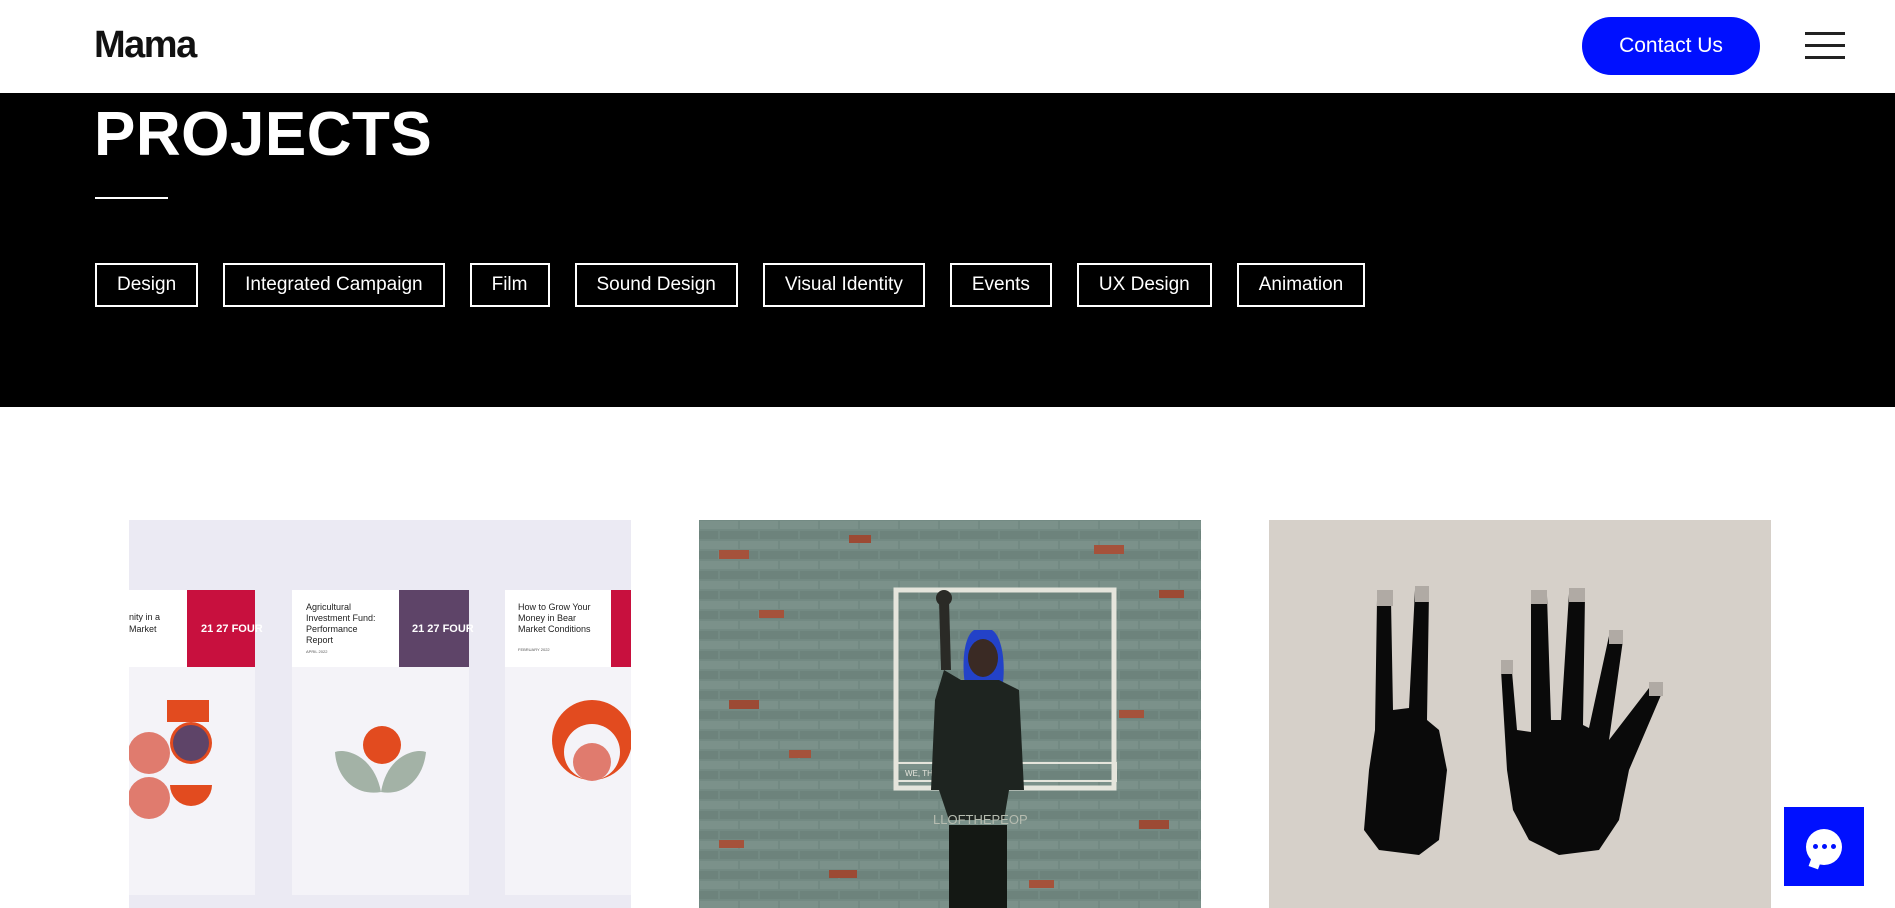  Describe the element at coordinates (328, 607) in the screenshot. I see `book2-title-line1: Agricultural` at that location.